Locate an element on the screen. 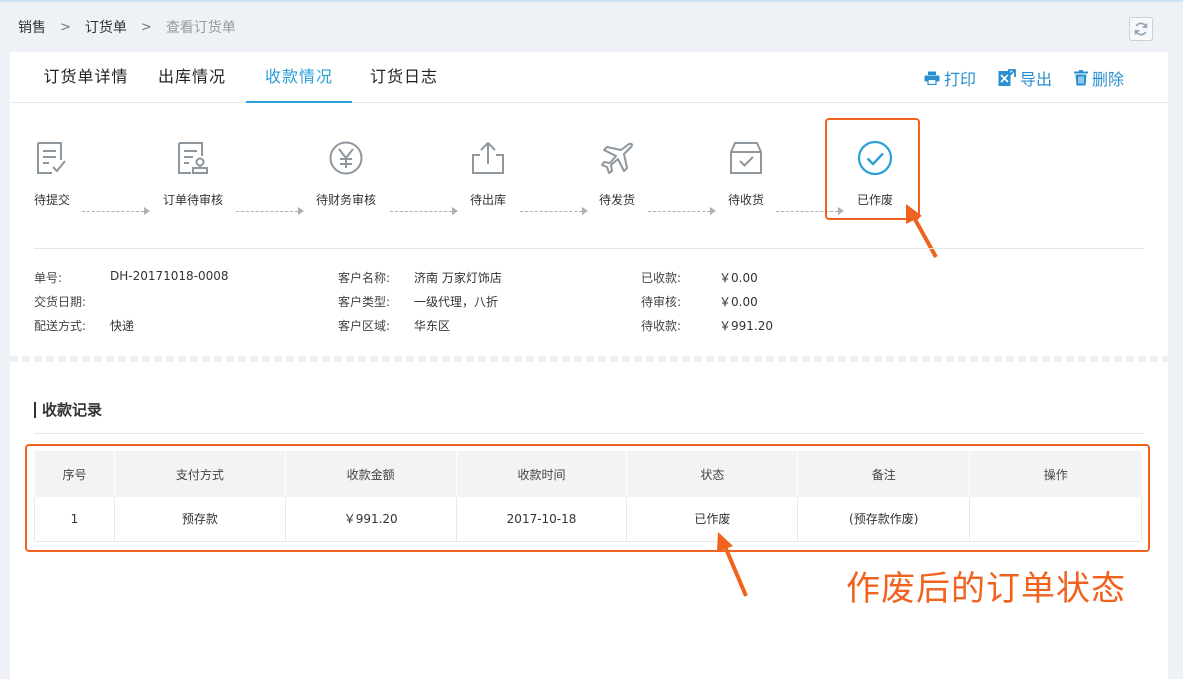 This screenshot has height=679, width=1183. received-value: ￥0.00 is located at coordinates (738, 278).